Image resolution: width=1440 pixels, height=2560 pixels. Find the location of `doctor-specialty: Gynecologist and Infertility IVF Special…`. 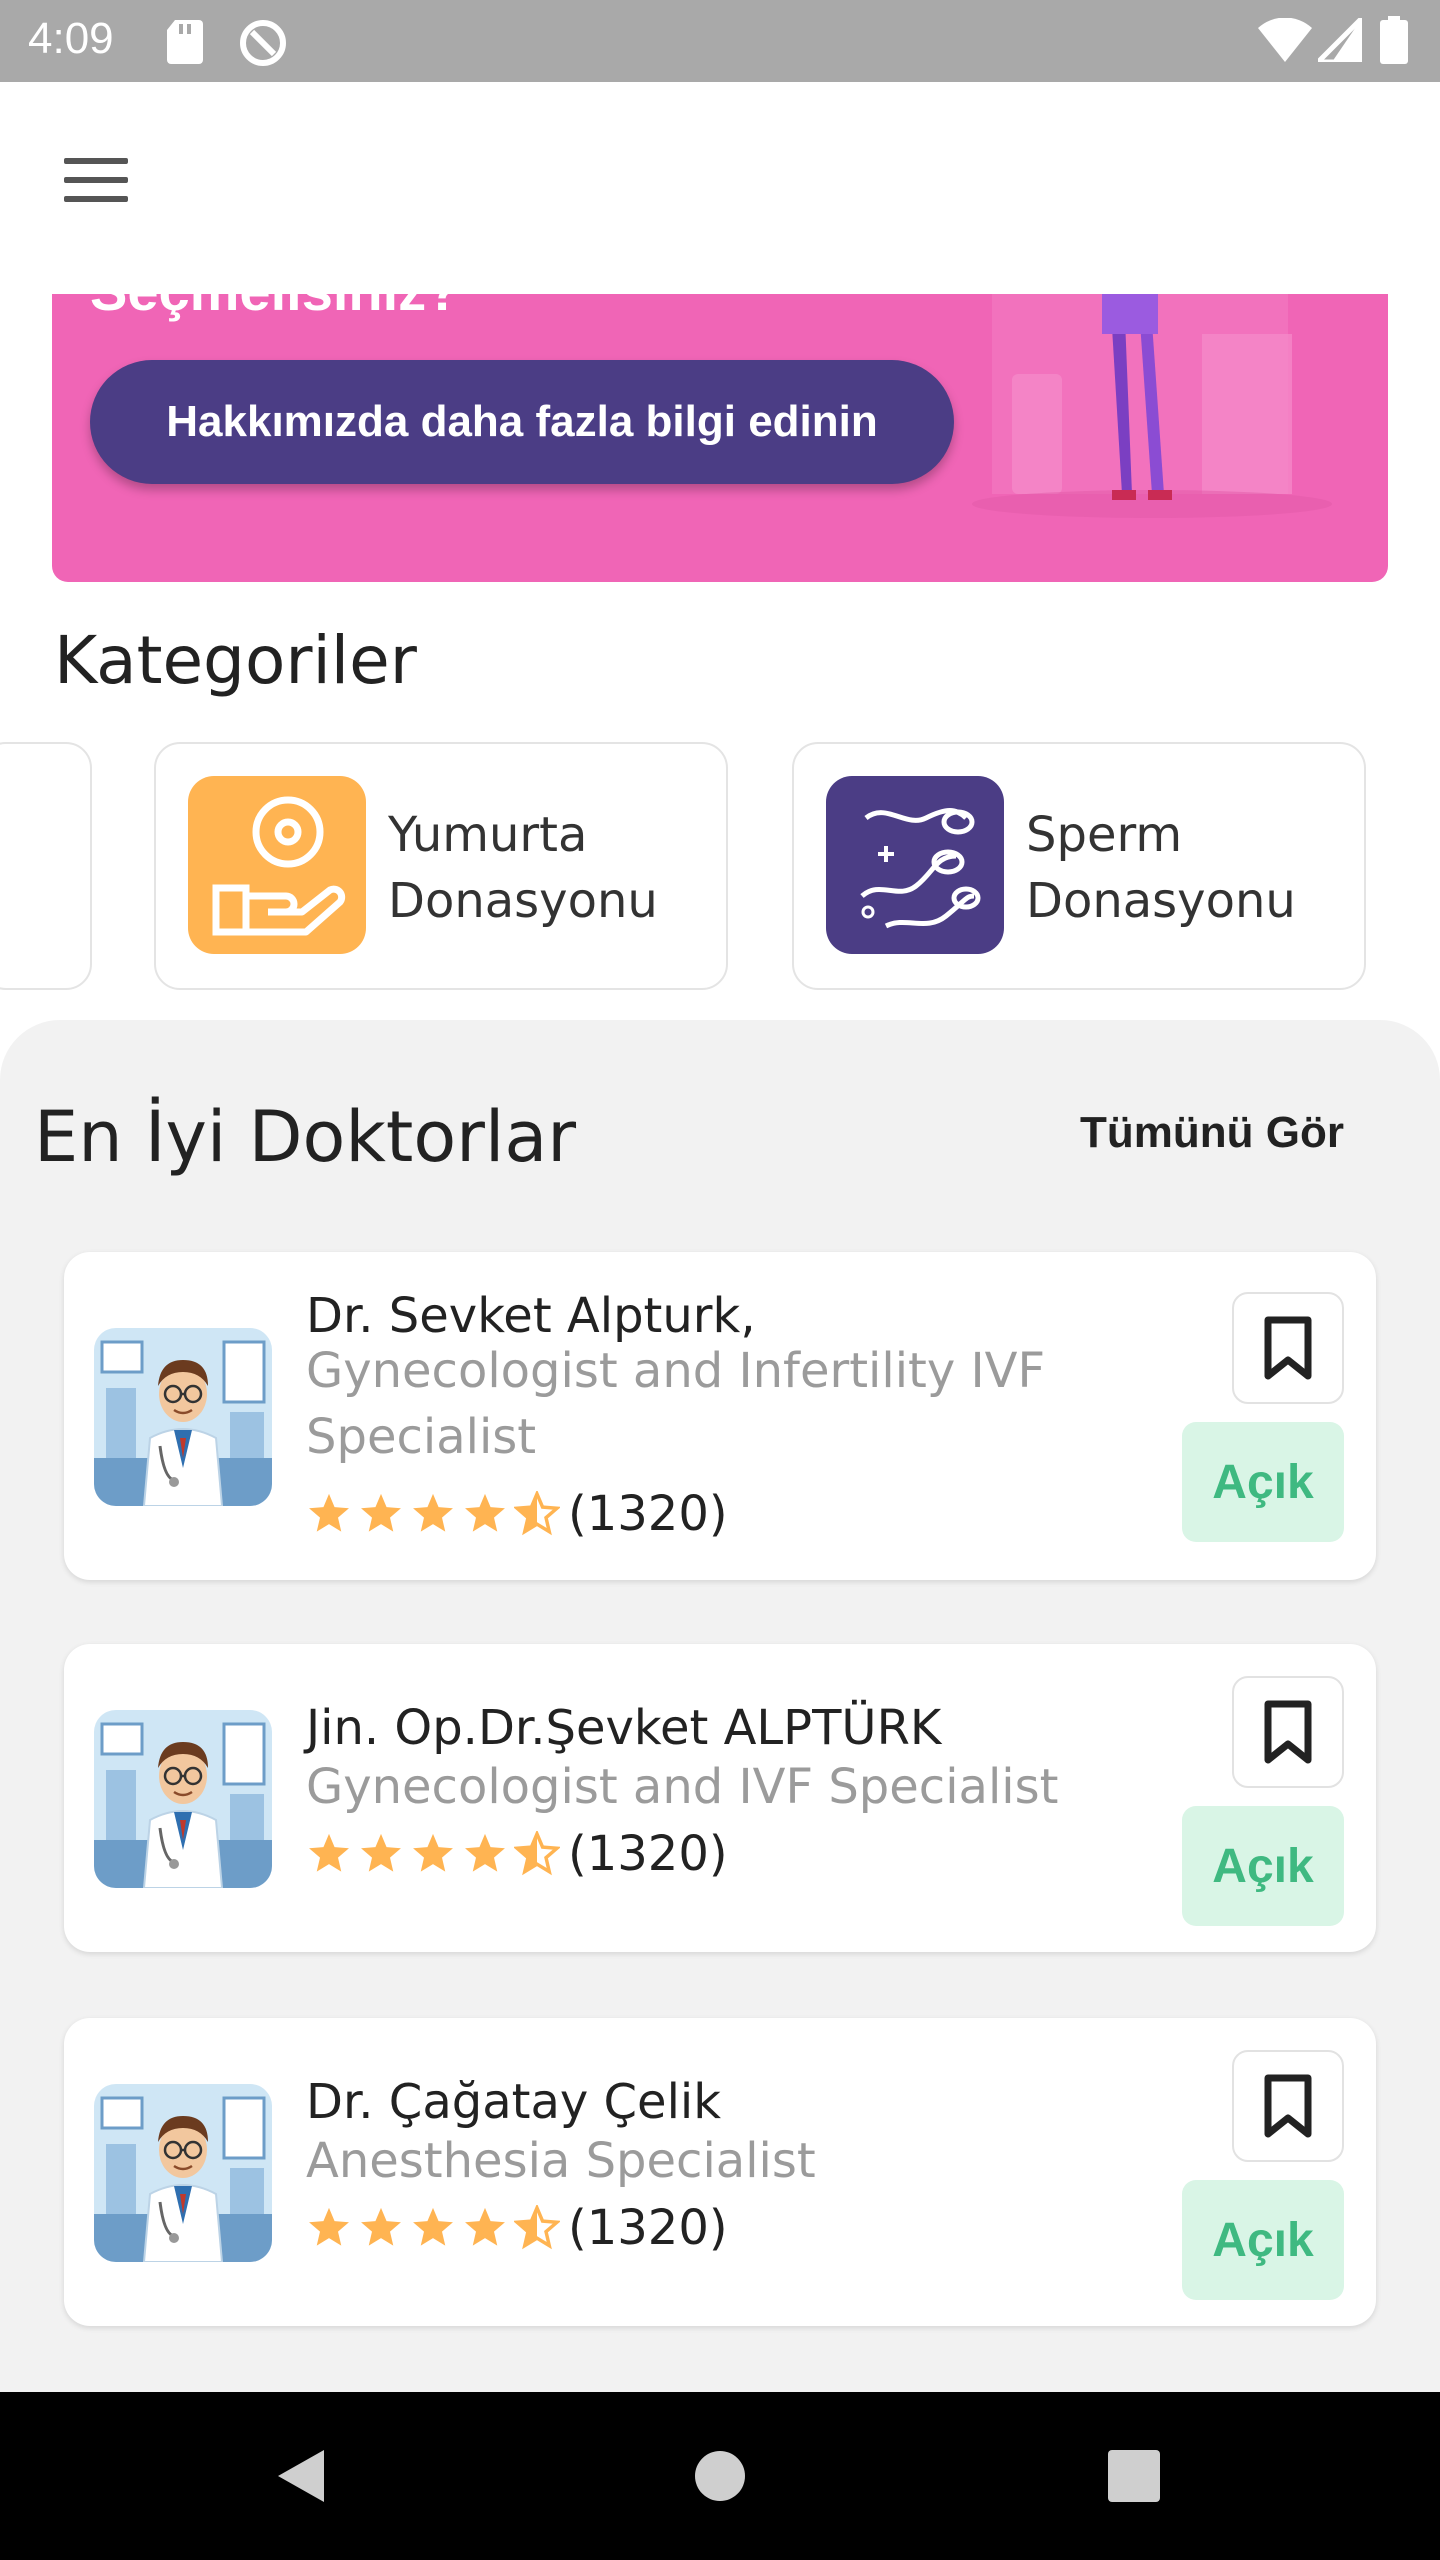

doctor-specialty: Gynecologist and Infertility IVF Special… is located at coordinates (676, 1404).